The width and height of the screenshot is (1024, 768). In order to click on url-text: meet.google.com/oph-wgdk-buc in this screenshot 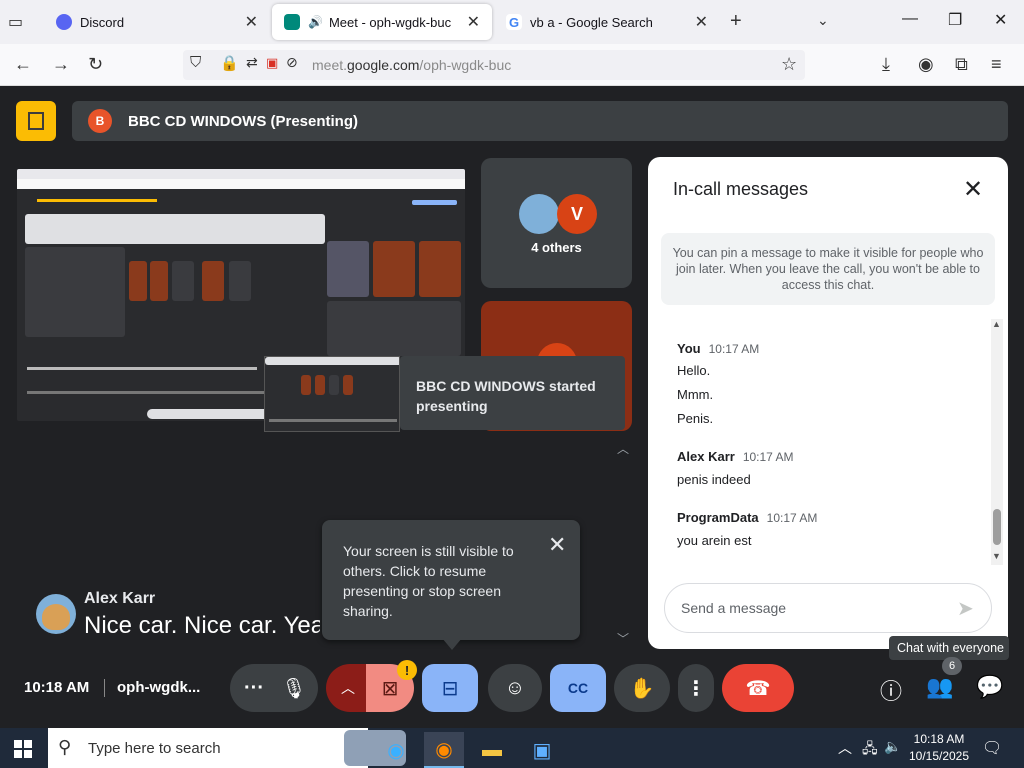, I will do `click(411, 65)`.